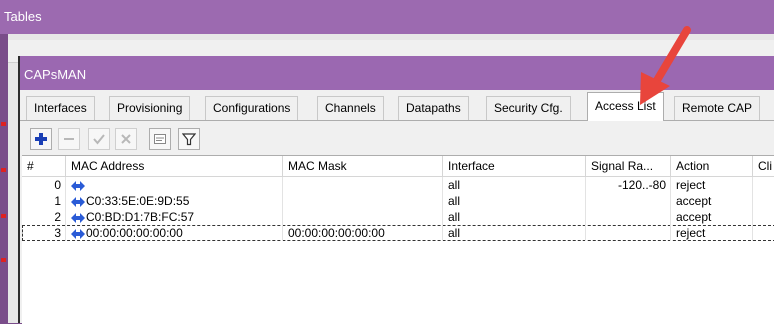 This screenshot has height=324, width=774. What do you see at coordinates (140, 217) in the screenshot?
I see `mac-address-text: C0:BD:D1:7B:FC:57` at bounding box center [140, 217].